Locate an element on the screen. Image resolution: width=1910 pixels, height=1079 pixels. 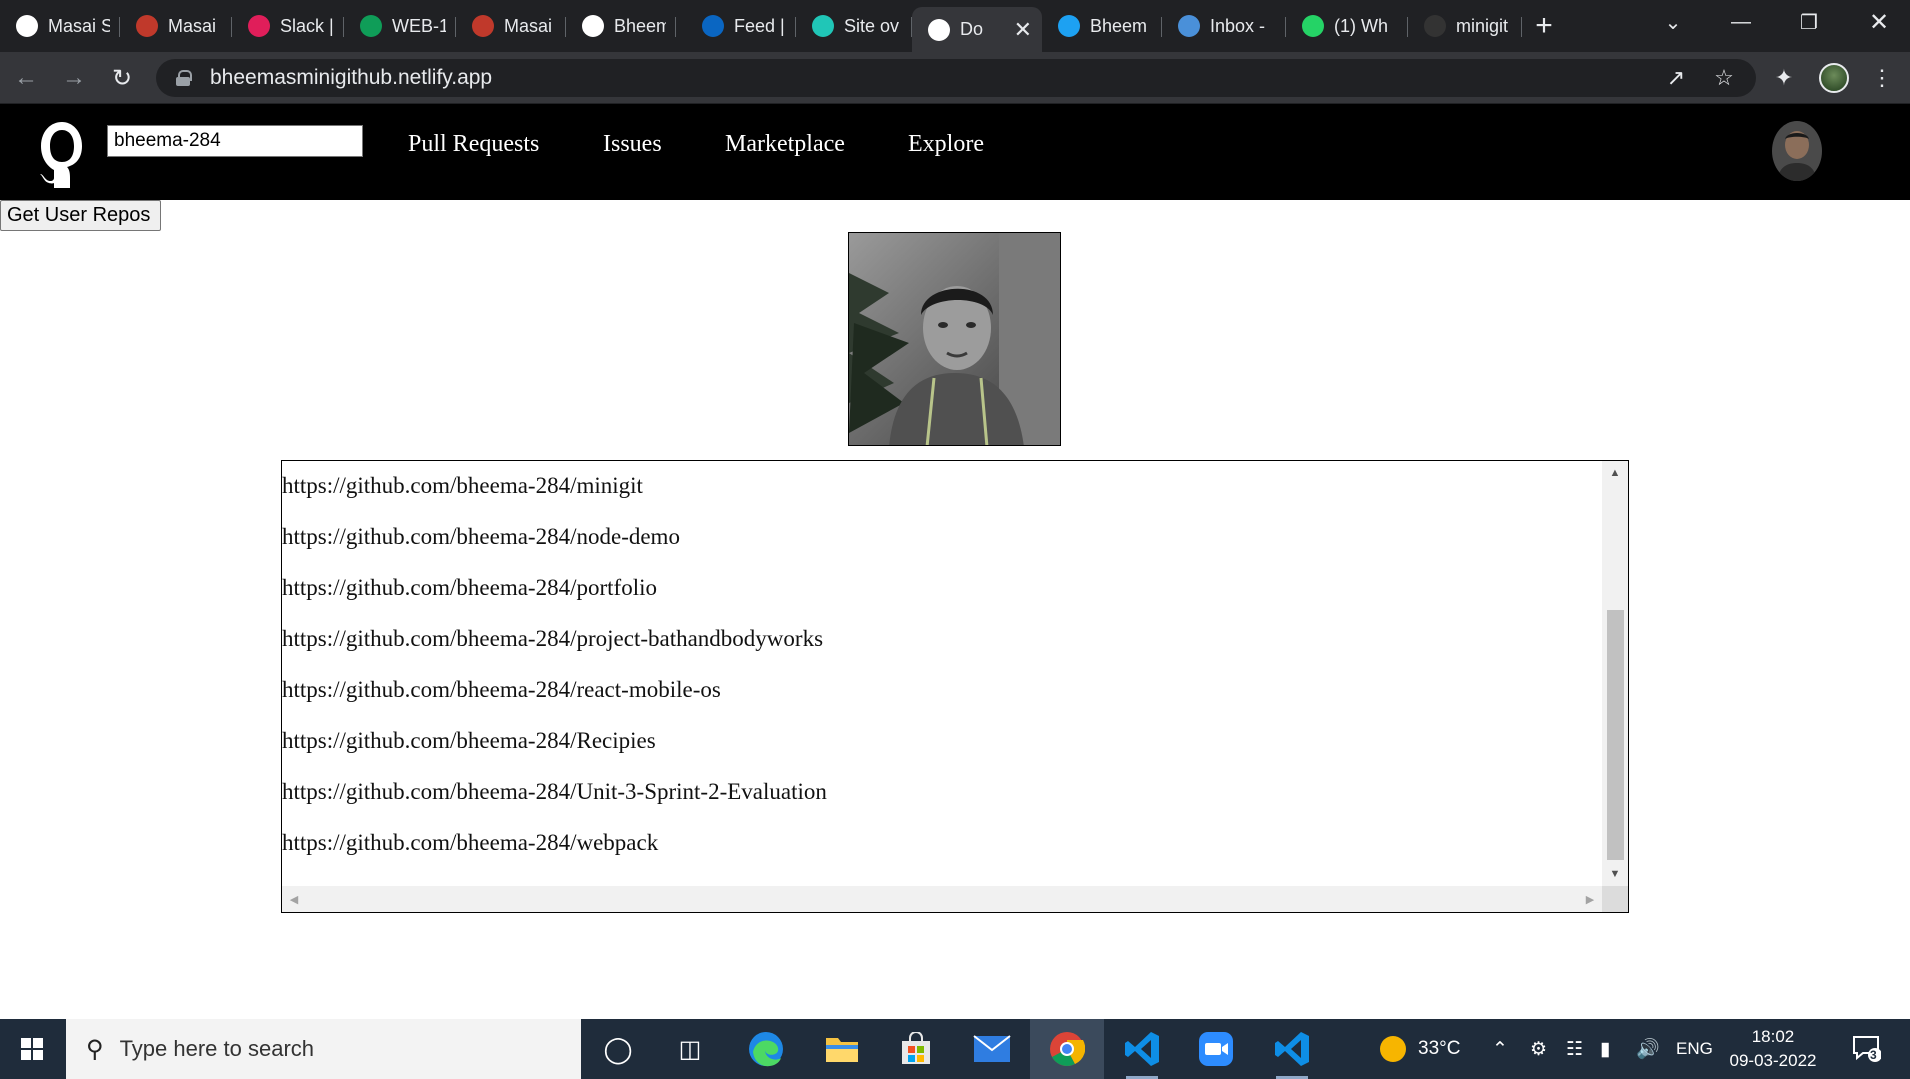
weather-widget: 33°C is located at coordinates (1420, 1049).